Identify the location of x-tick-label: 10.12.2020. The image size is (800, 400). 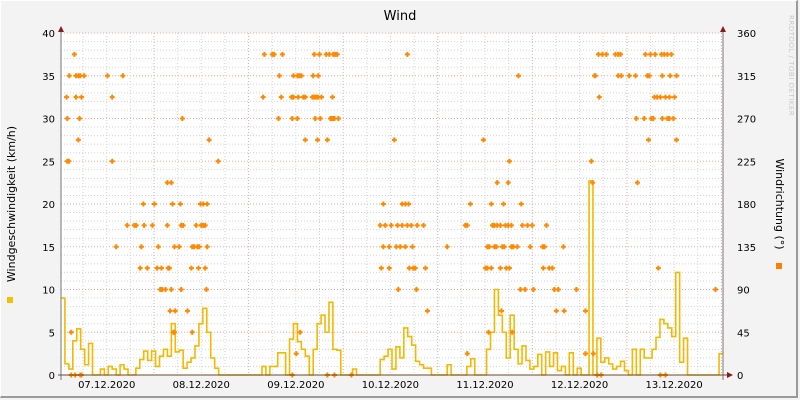
(390, 385).